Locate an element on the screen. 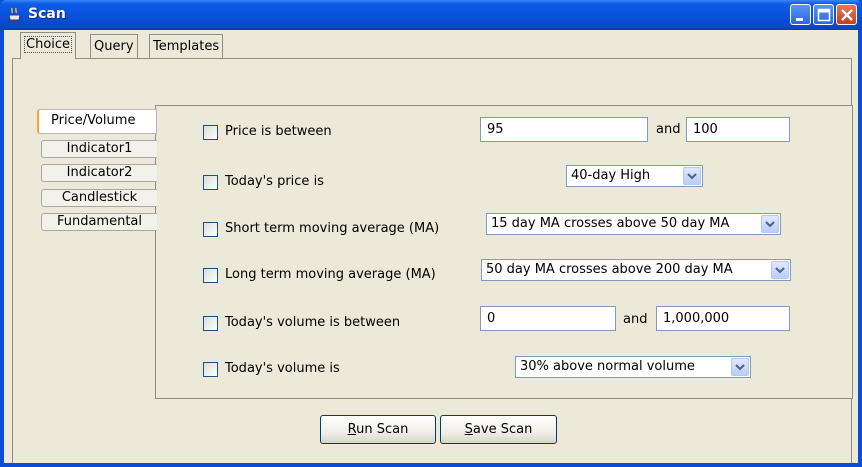  side-tab-candlestick: Candlestick is located at coordinates (99, 198).